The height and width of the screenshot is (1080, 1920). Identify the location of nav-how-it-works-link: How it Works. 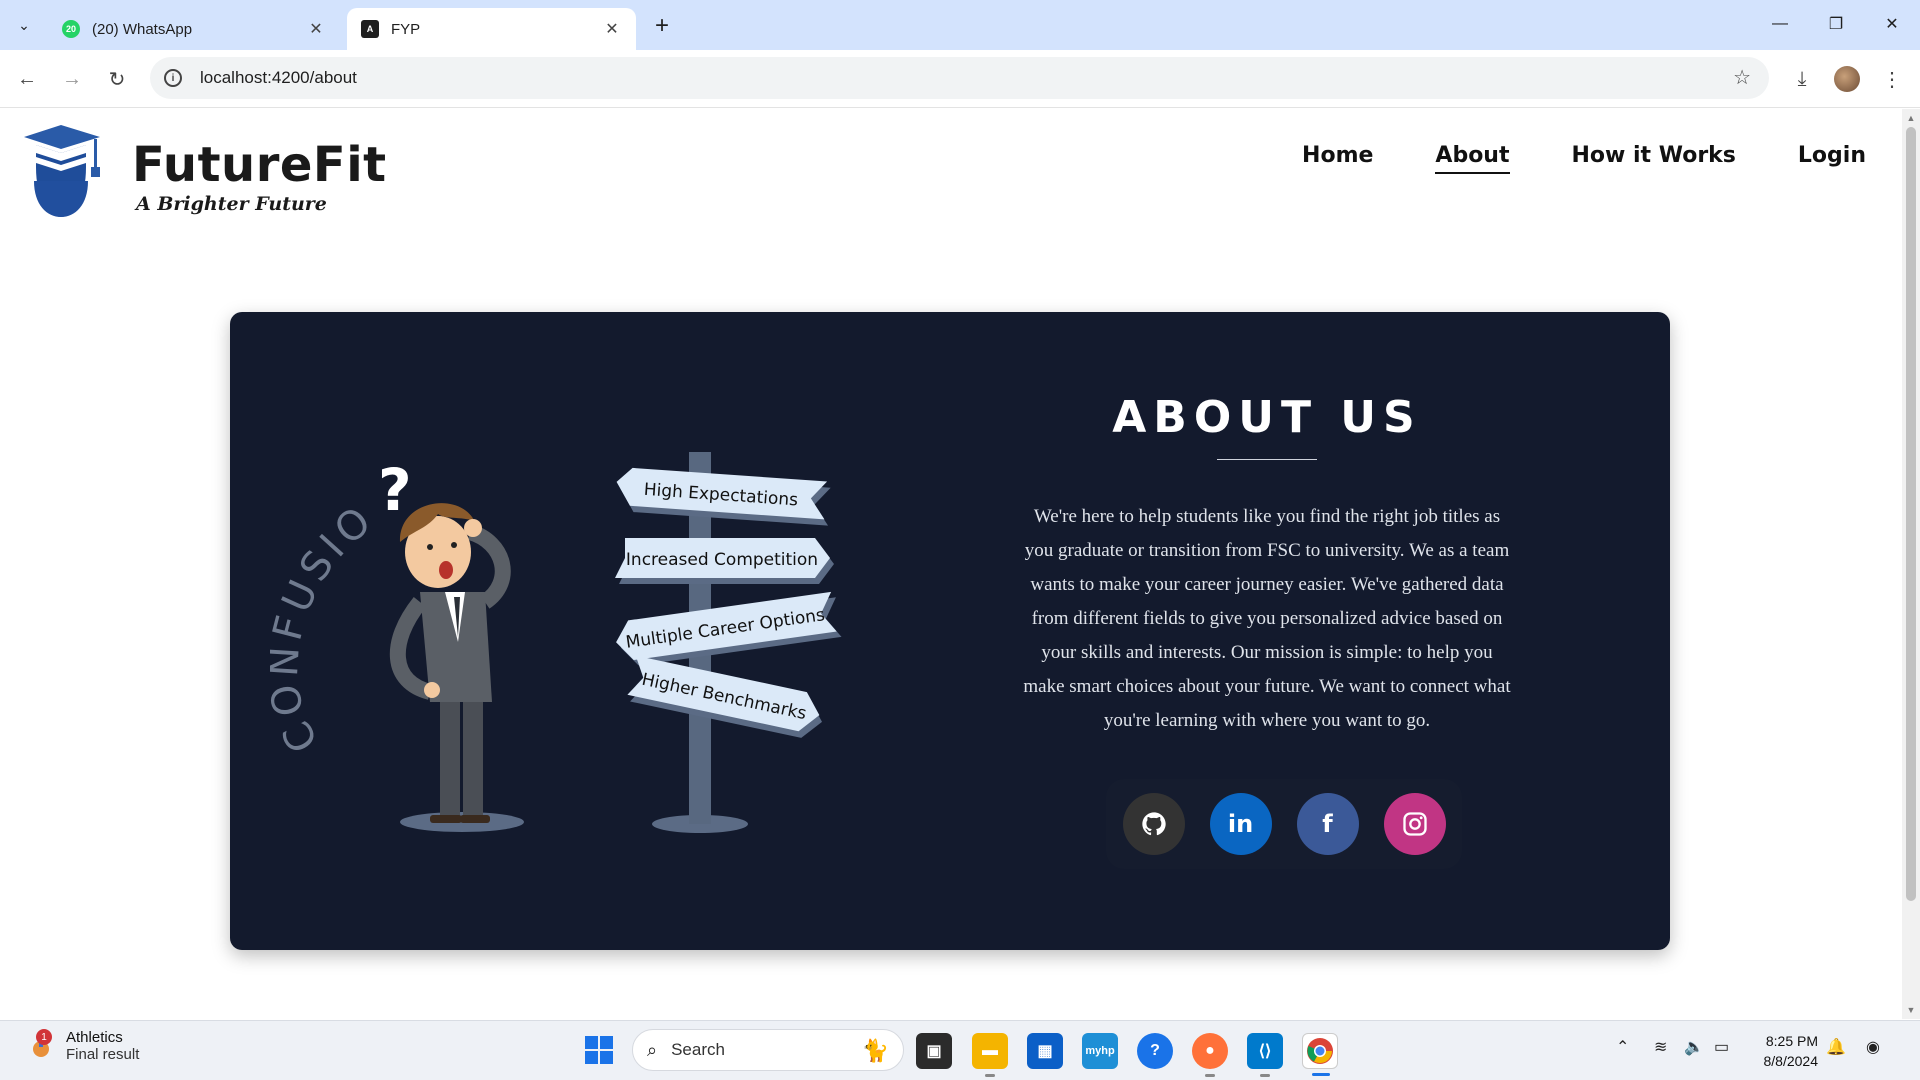
(1654, 158).